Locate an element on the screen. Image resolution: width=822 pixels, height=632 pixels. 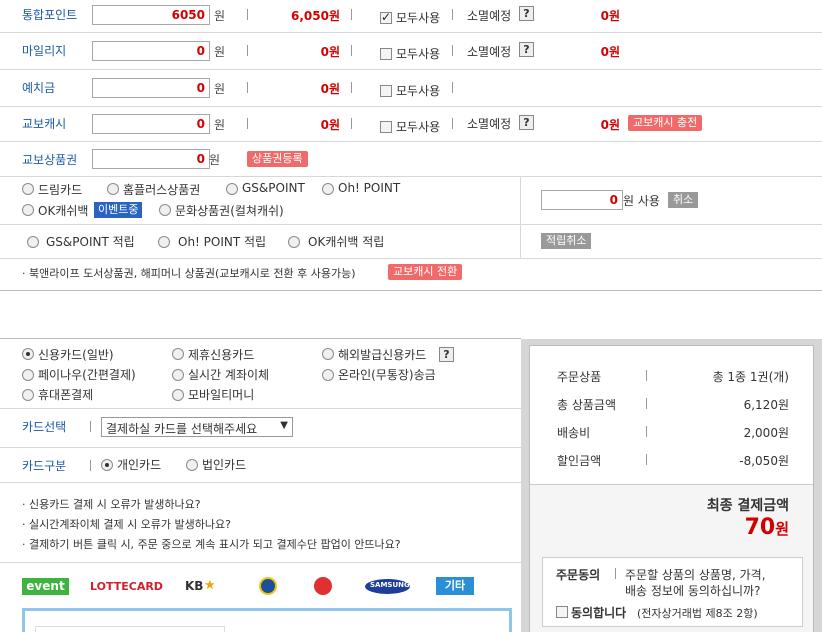
other-point-input: 0 is located at coordinates (582, 200).